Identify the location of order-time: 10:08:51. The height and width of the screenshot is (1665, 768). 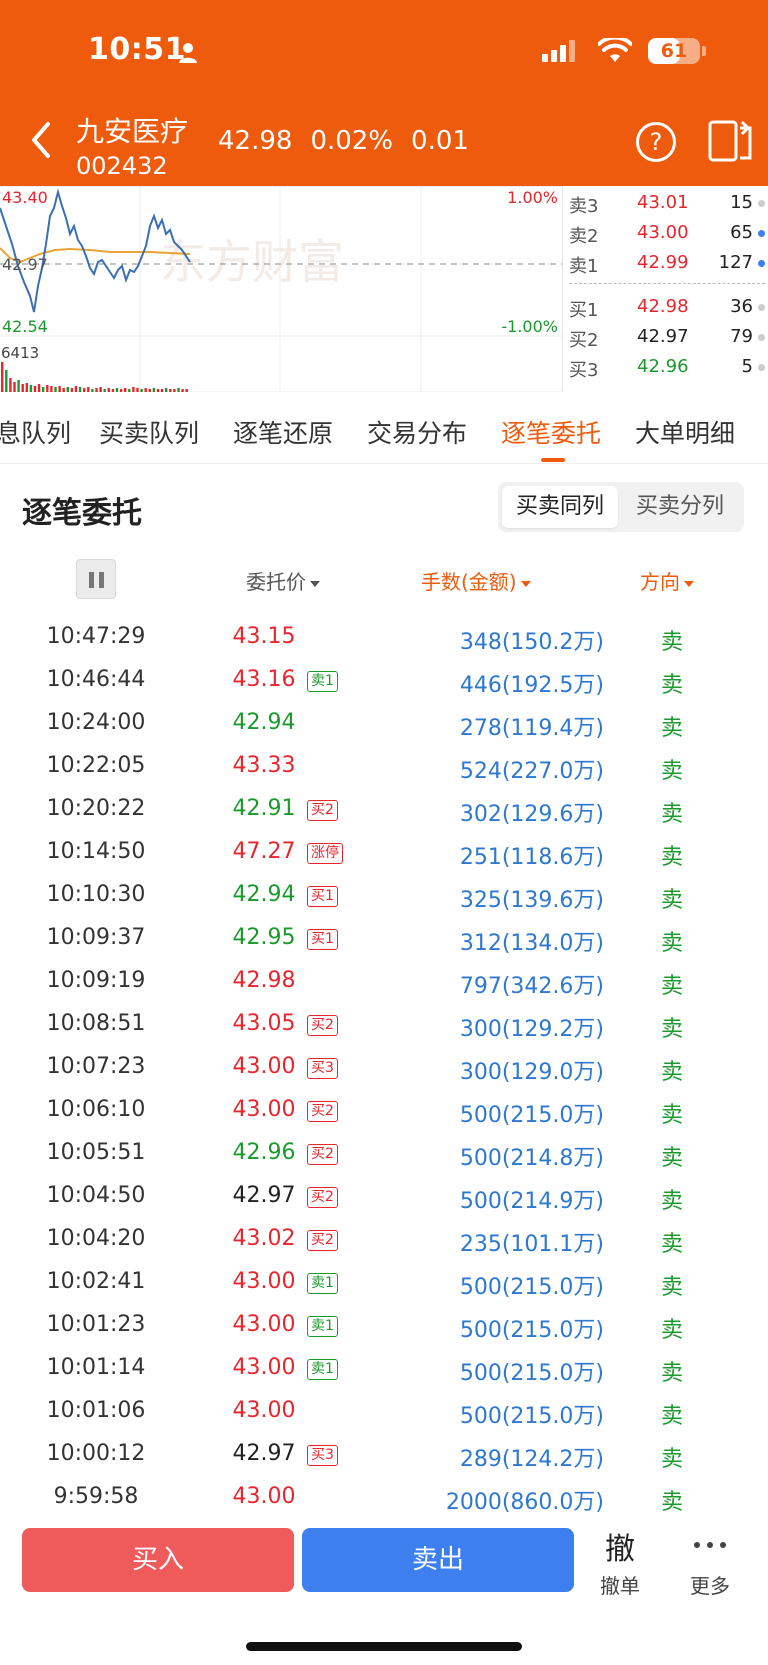
(96, 1023).